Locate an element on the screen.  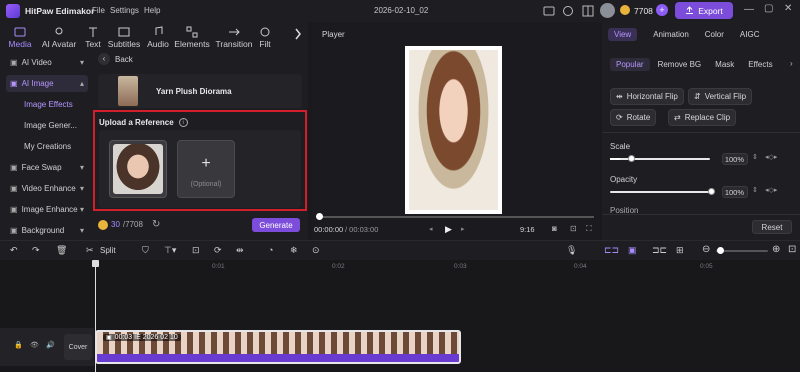
speed-icon: ◔ is located at coordinates (270, 250).